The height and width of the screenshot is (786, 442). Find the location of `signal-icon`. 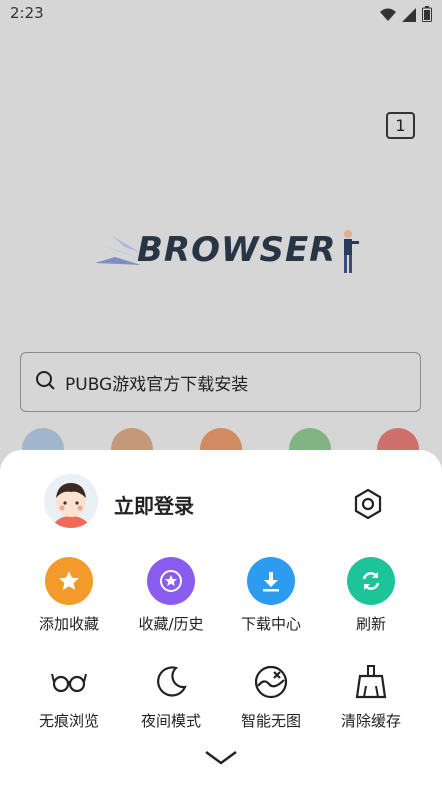

signal-icon is located at coordinates (409, 16).